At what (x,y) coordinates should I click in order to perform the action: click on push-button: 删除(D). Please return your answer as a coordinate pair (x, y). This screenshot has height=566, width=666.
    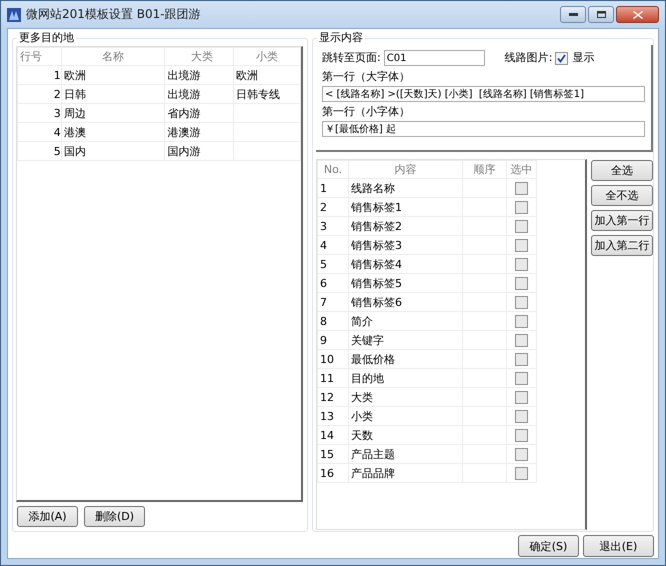
    Looking at the image, I should click on (114, 516).